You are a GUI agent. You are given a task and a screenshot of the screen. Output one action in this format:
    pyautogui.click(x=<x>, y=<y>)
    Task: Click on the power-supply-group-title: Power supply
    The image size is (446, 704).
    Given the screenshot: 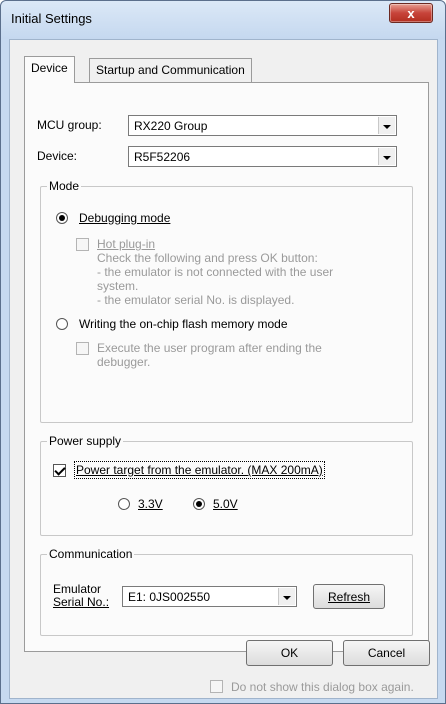 What is the action you would take?
    pyautogui.click(x=85, y=441)
    